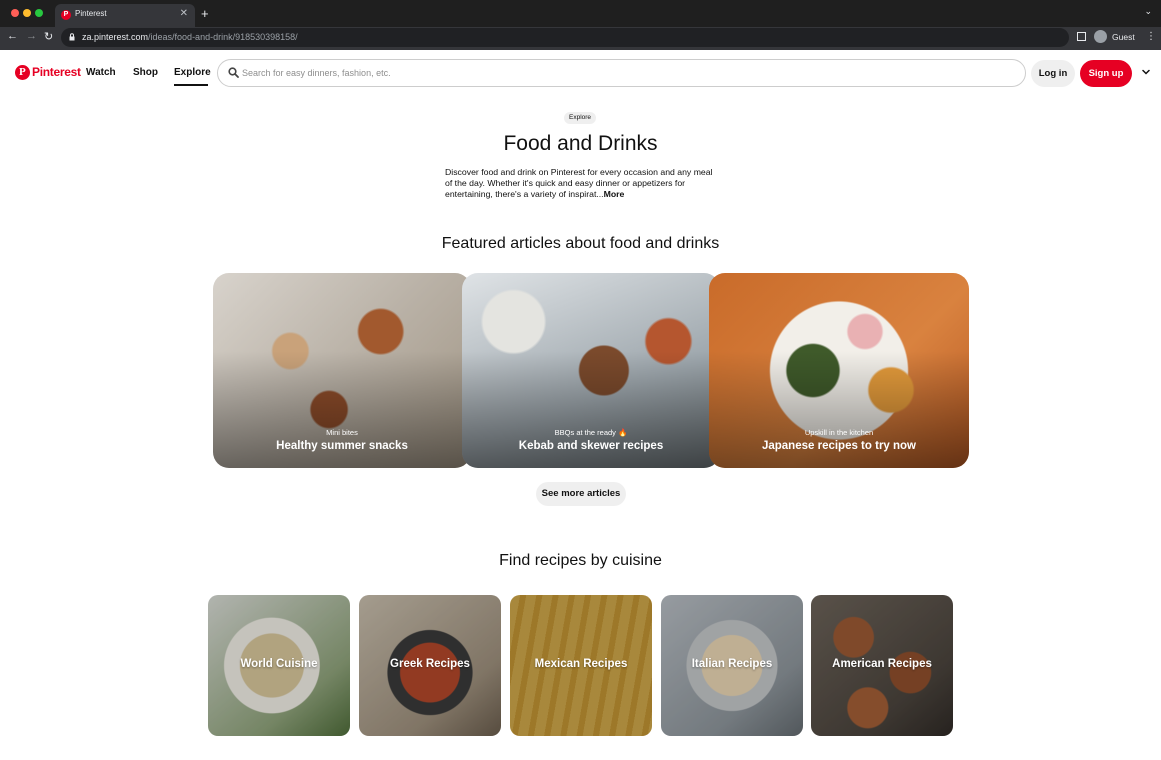 The width and height of the screenshot is (1161, 760). I want to click on article-headline: Japanese recipes to try now, so click(839, 446).